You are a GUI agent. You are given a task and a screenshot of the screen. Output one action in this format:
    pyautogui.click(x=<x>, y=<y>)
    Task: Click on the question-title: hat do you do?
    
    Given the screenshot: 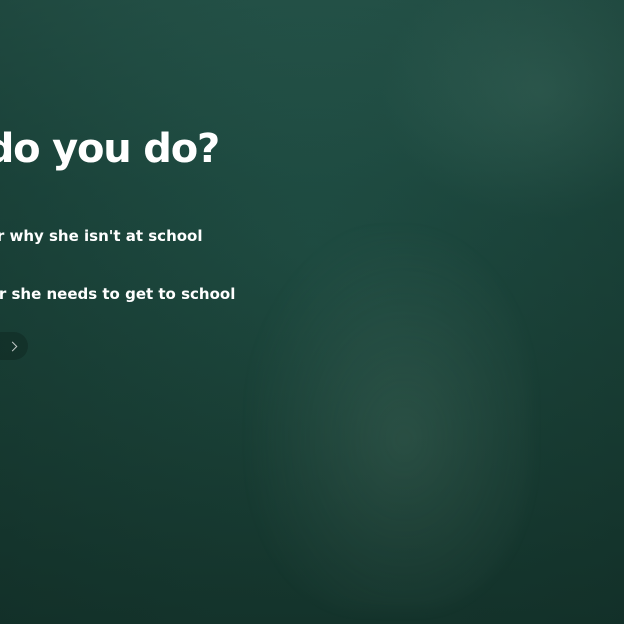 What is the action you would take?
    pyautogui.click(x=110, y=149)
    